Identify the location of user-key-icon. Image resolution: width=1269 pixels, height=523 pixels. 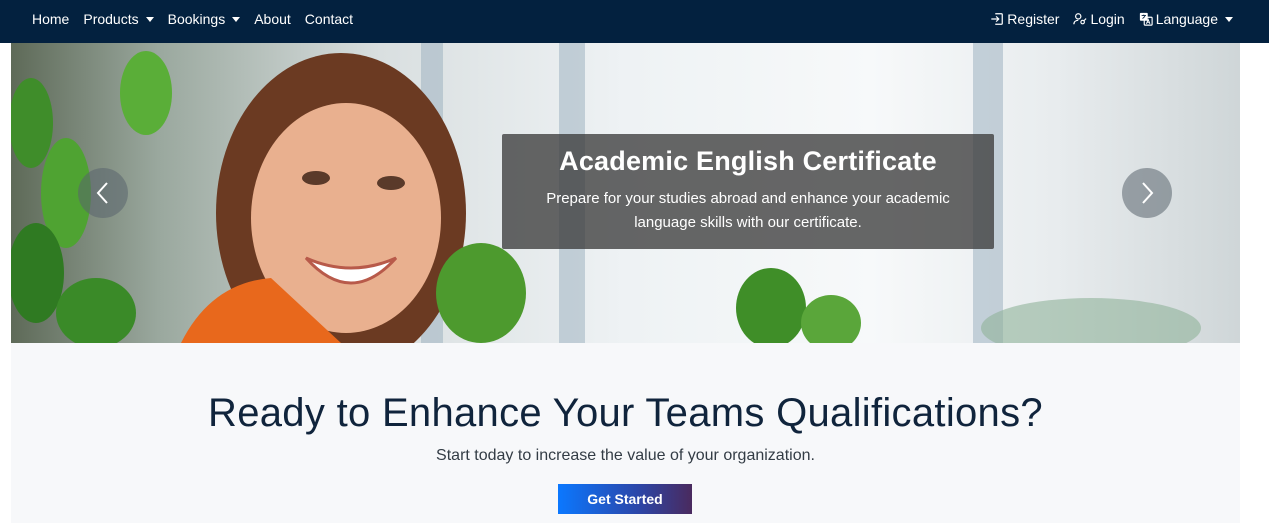
(1080, 19).